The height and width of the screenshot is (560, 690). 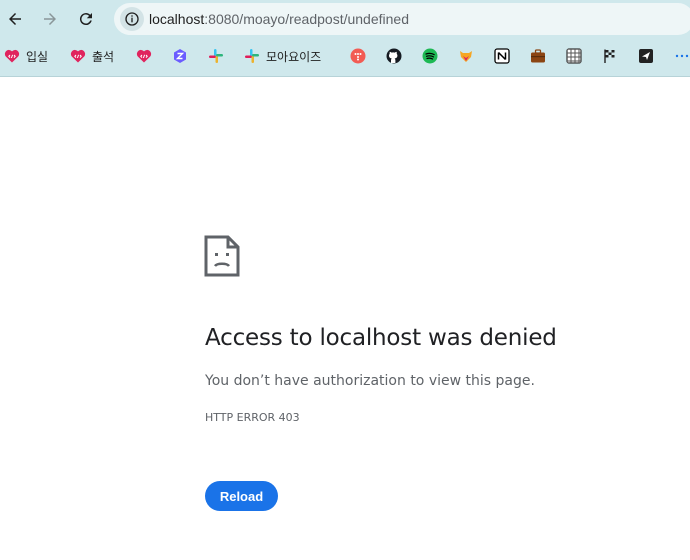 I want to click on arrow-left-icon, so click(x=15, y=19).